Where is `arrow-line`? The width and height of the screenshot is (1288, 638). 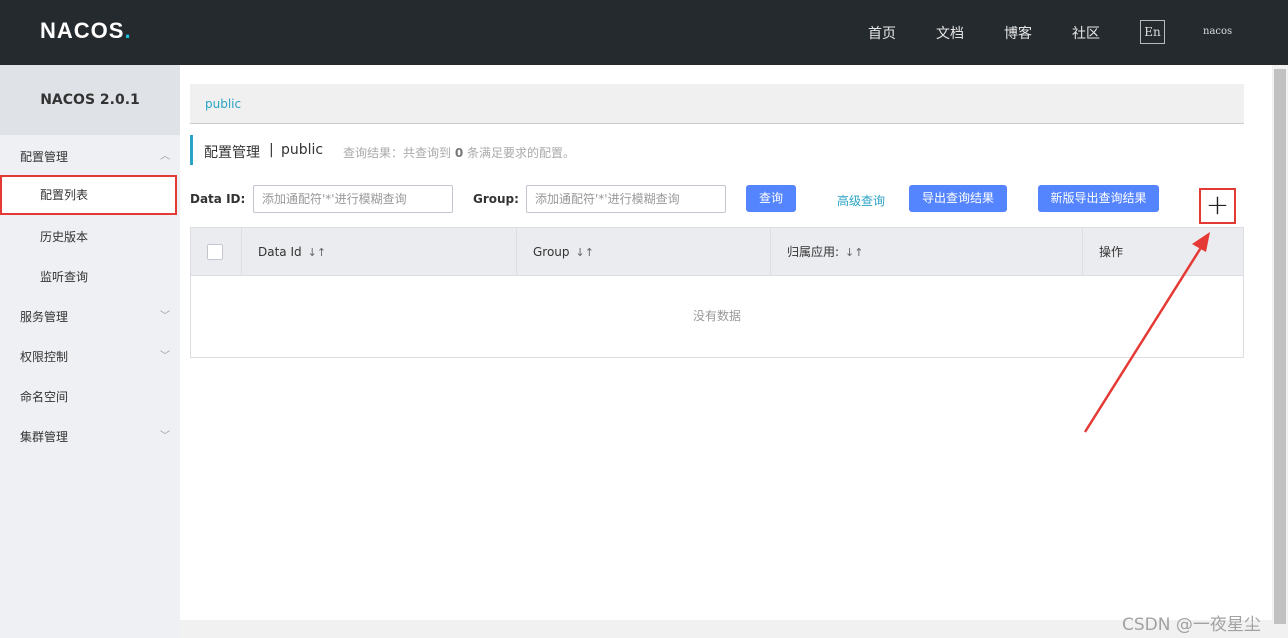 arrow-line is located at coordinates (1143, 339).